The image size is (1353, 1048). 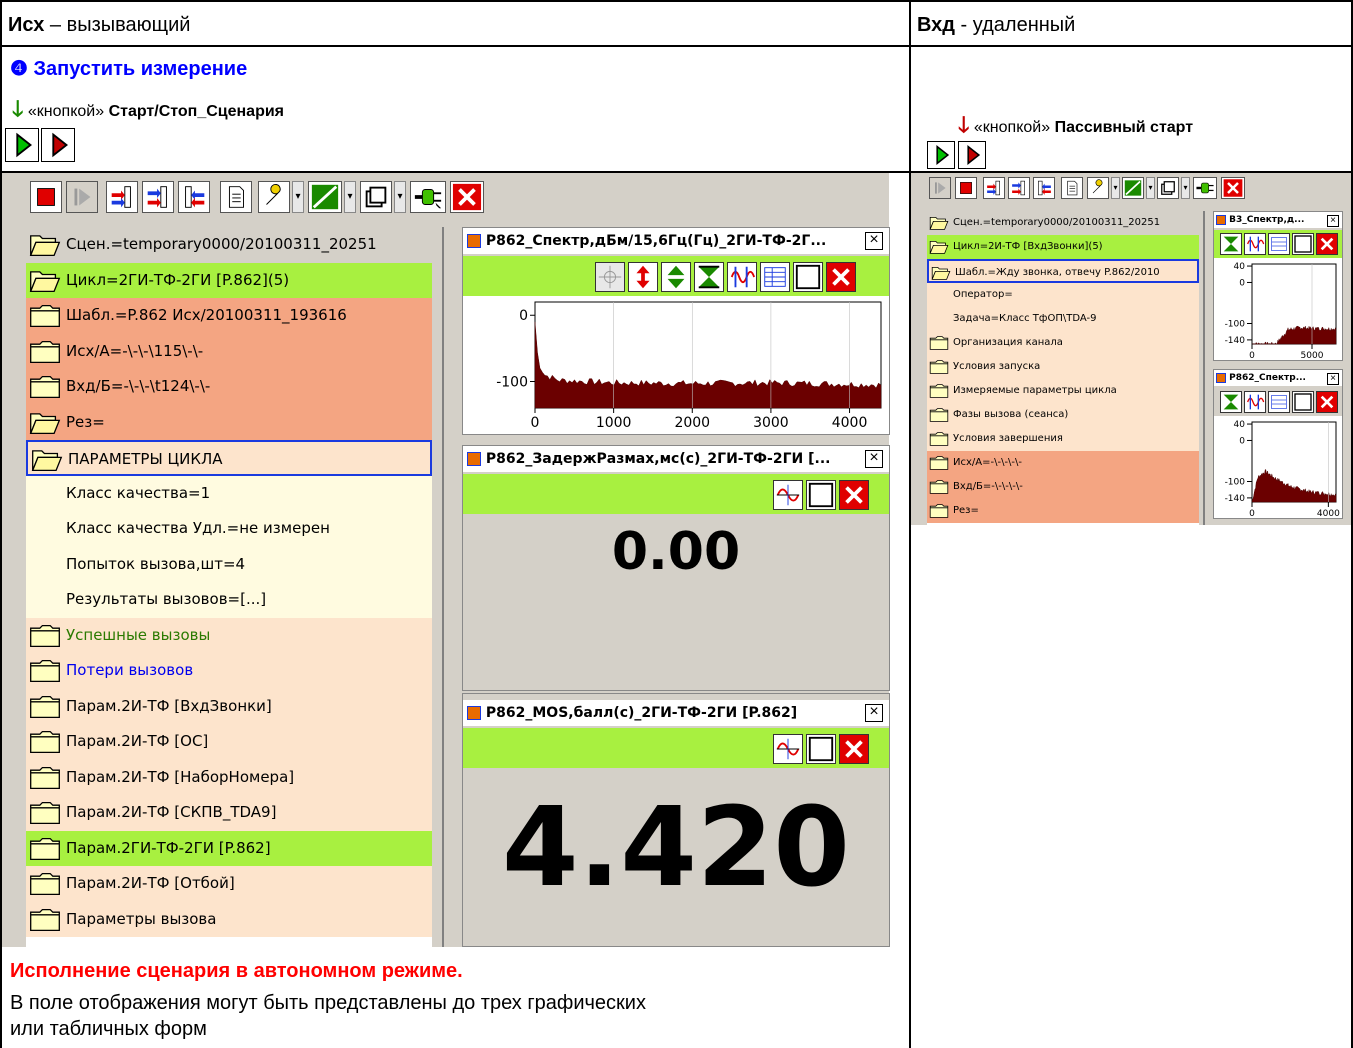 I want to click on tree-item-row: ПАРАМЕТРЫ ЦИКЛА, so click(x=229, y=458).